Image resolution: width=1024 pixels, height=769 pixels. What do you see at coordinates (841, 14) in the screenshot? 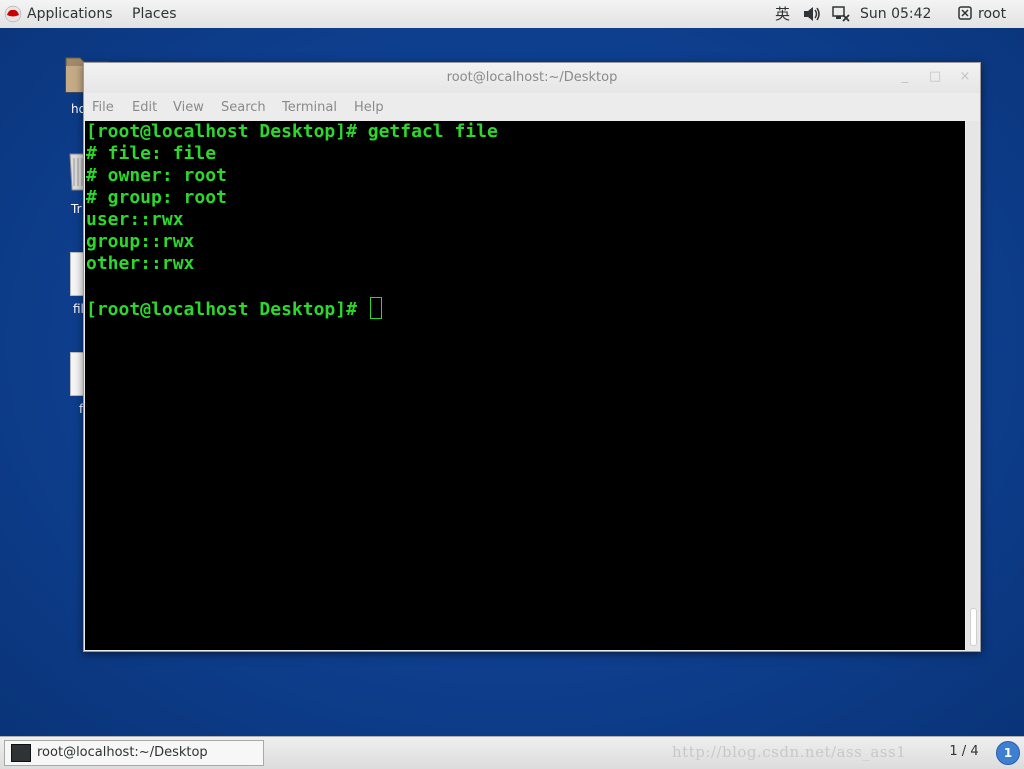
I see `network-icon` at bounding box center [841, 14].